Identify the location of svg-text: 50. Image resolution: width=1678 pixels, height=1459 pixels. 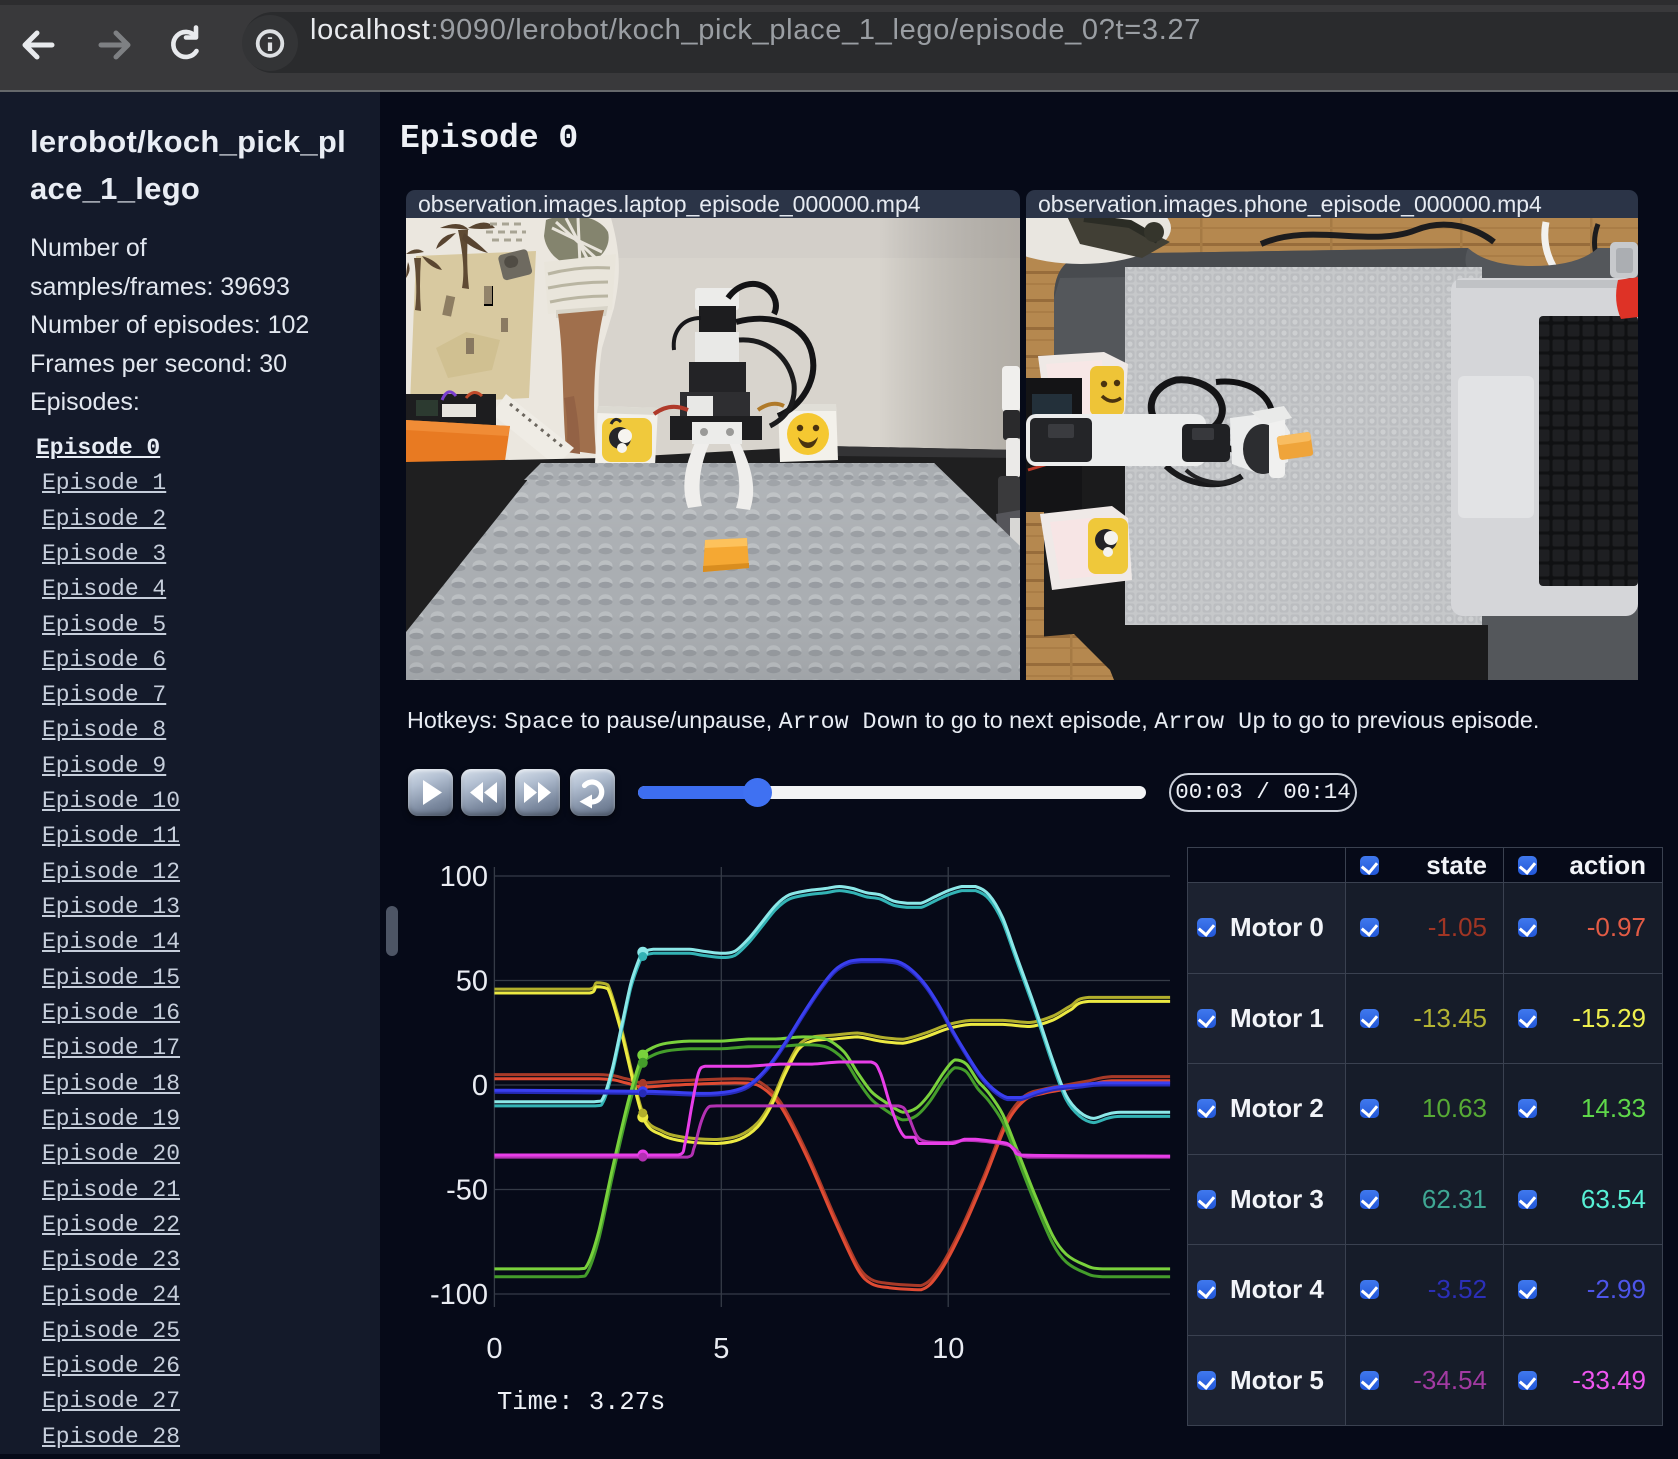
(472, 982).